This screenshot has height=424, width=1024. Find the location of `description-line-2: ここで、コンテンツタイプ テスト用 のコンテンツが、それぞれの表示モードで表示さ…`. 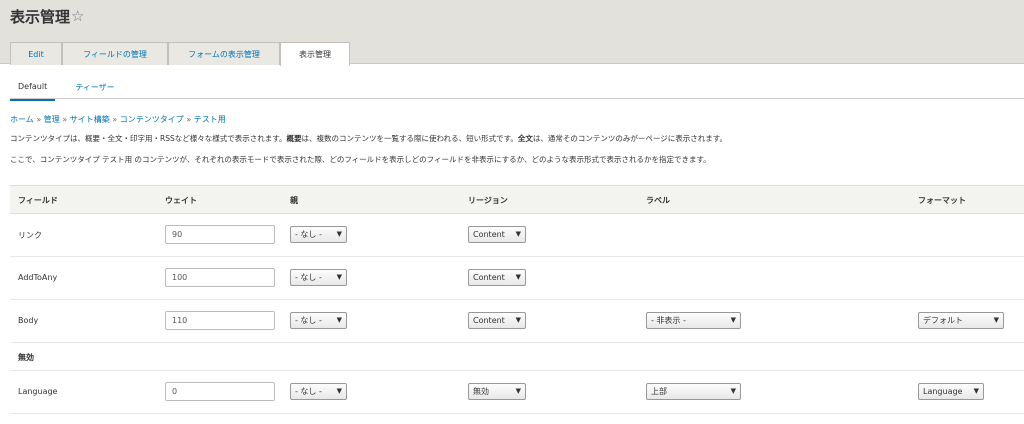

description-line-2: ここで、コンテンツタイプ テスト用 のコンテンツが、それぞれの表示モードで表示さ… is located at coordinates (360, 159).